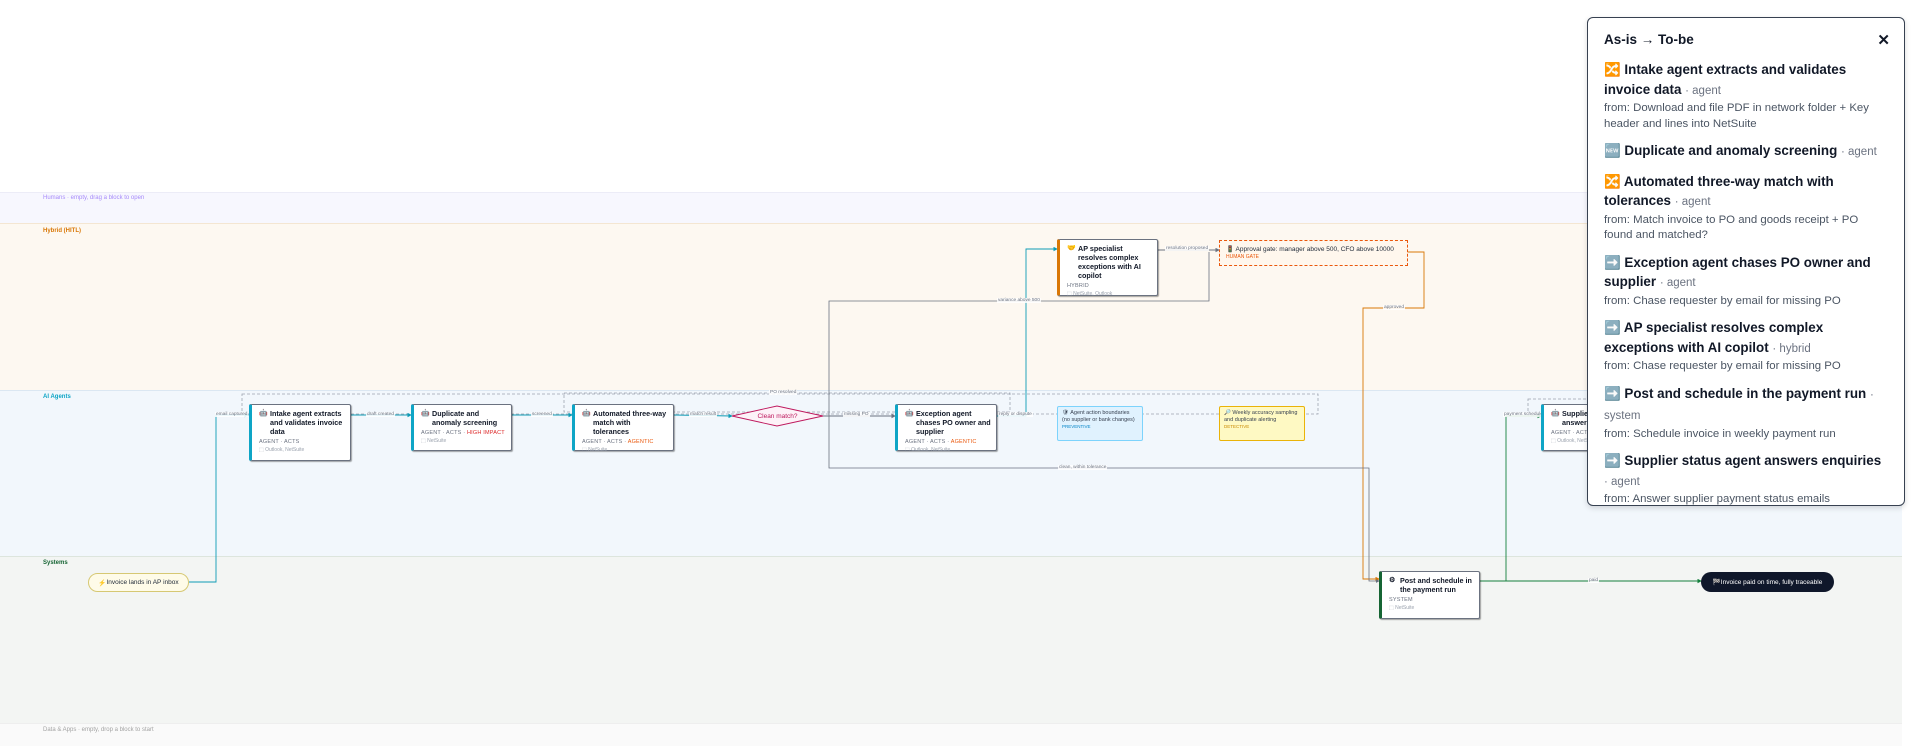 The height and width of the screenshot is (746, 1920). Describe the element at coordinates (486, 433) in the screenshot. I see `impact-badge: HIGH IMPACT` at that location.